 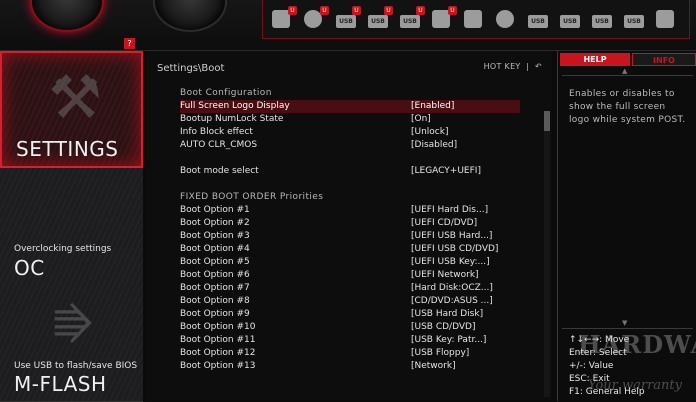 What do you see at coordinates (452, 301) in the screenshot?
I see `setting-value: [CD/DVD:ASUS ...]` at bounding box center [452, 301].